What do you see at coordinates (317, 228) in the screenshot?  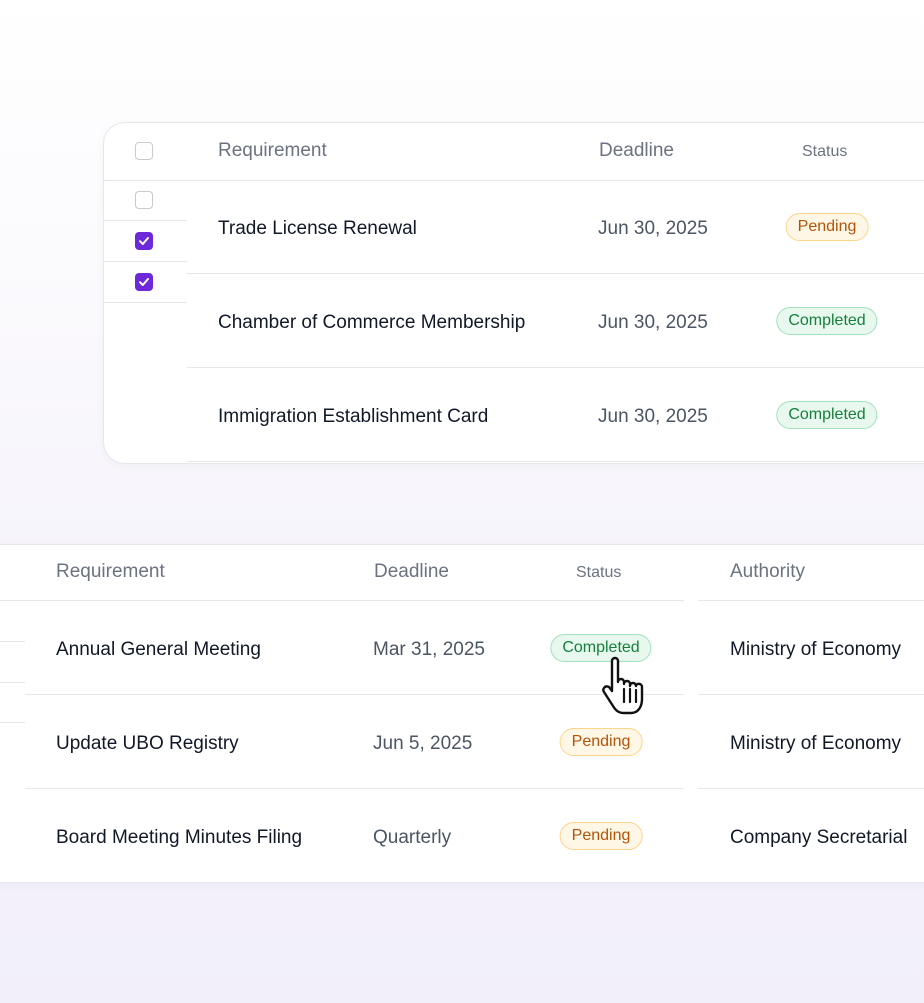 I see `requirement-cell: Trade License Renewal` at bounding box center [317, 228].